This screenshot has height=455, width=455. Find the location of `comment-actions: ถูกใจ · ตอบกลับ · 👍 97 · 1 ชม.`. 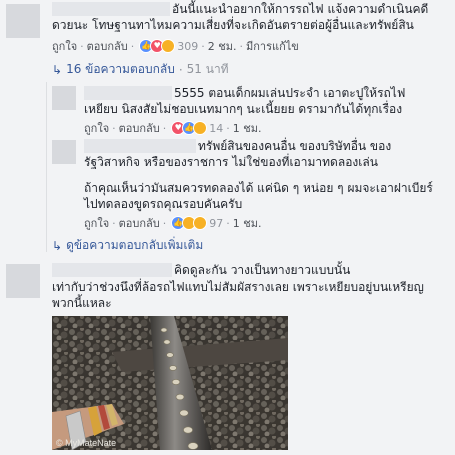

comment-actions: ถูกใจ · ตอบกลับ · 👍 97 · 1 ชม. is located at coordinates (172, 223).